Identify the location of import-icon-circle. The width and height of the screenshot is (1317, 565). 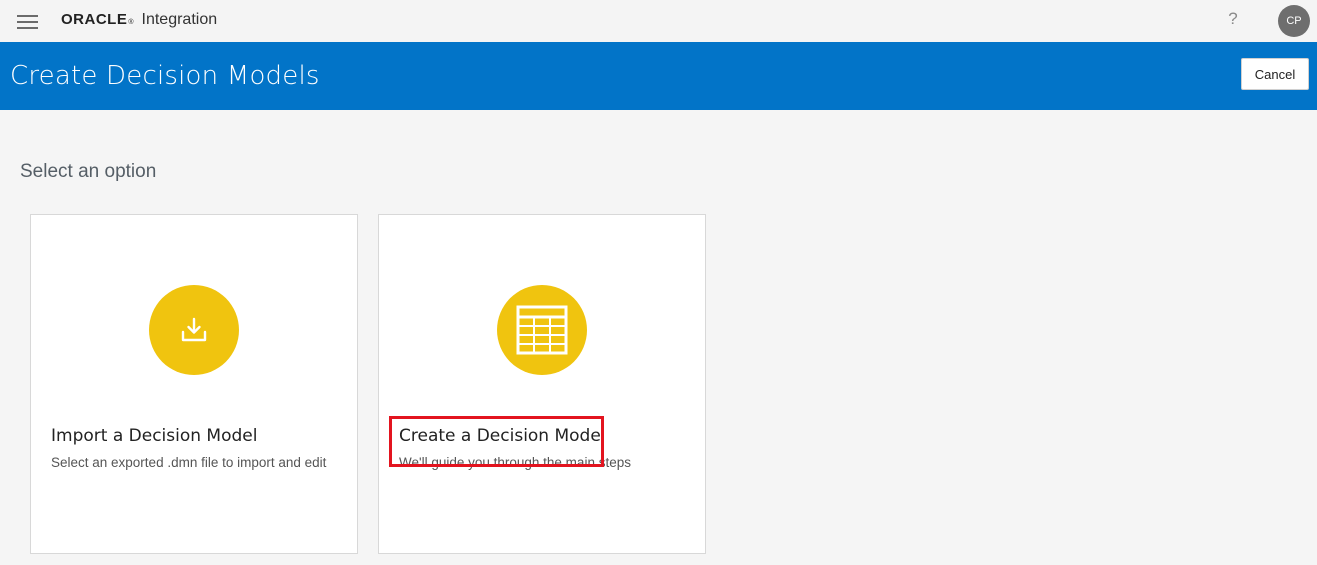
(194, 330).